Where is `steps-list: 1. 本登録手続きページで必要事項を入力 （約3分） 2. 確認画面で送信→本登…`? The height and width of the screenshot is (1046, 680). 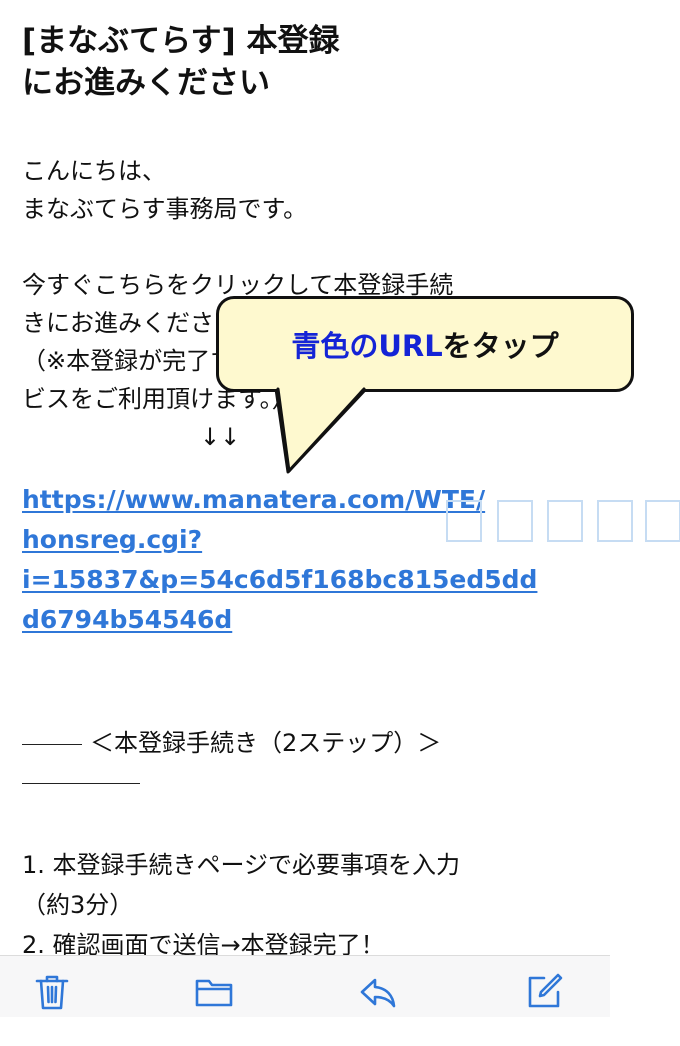
steps-list: 1. 本登録手続きページで必要事項を入力 （約3分） 2. 確認画面で送信→本登… is located at coordinates (241, 905).